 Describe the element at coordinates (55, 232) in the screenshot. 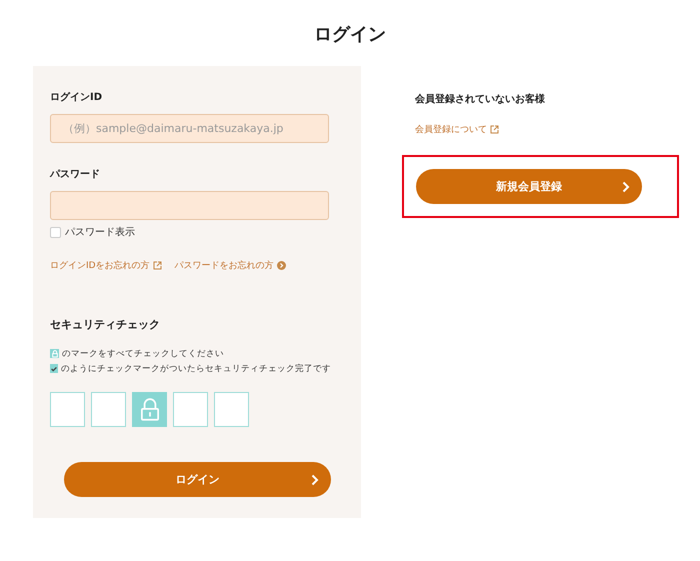

I see `checkbox` at that location.